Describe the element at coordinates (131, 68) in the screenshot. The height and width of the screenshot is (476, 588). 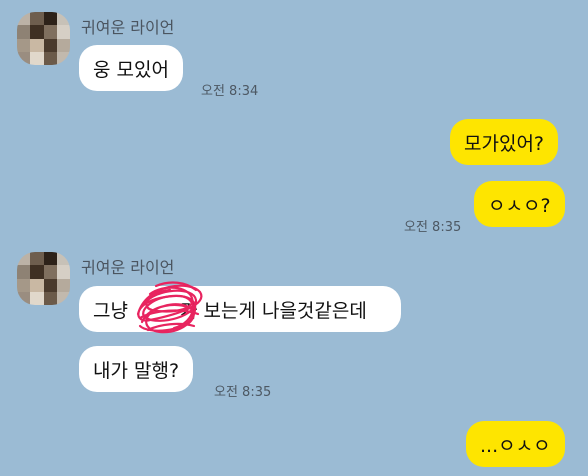
I see `message-bubble: 웅 모있어` at that location.